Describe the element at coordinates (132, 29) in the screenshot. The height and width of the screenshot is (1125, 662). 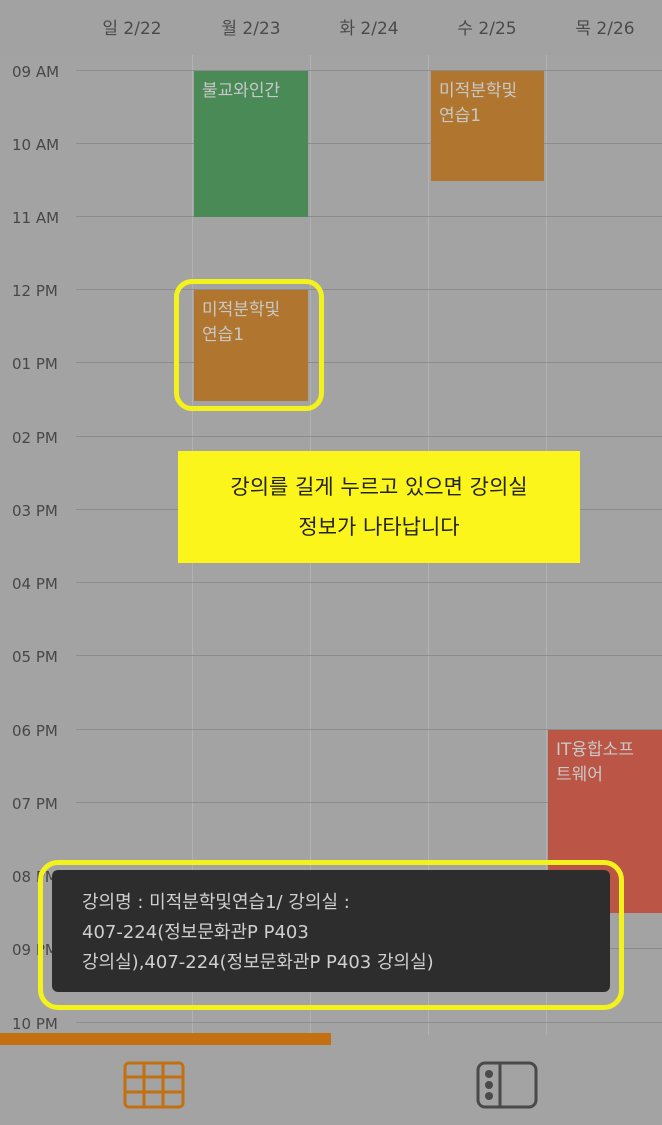
I see `day-sun: 일 2/22` at that location.